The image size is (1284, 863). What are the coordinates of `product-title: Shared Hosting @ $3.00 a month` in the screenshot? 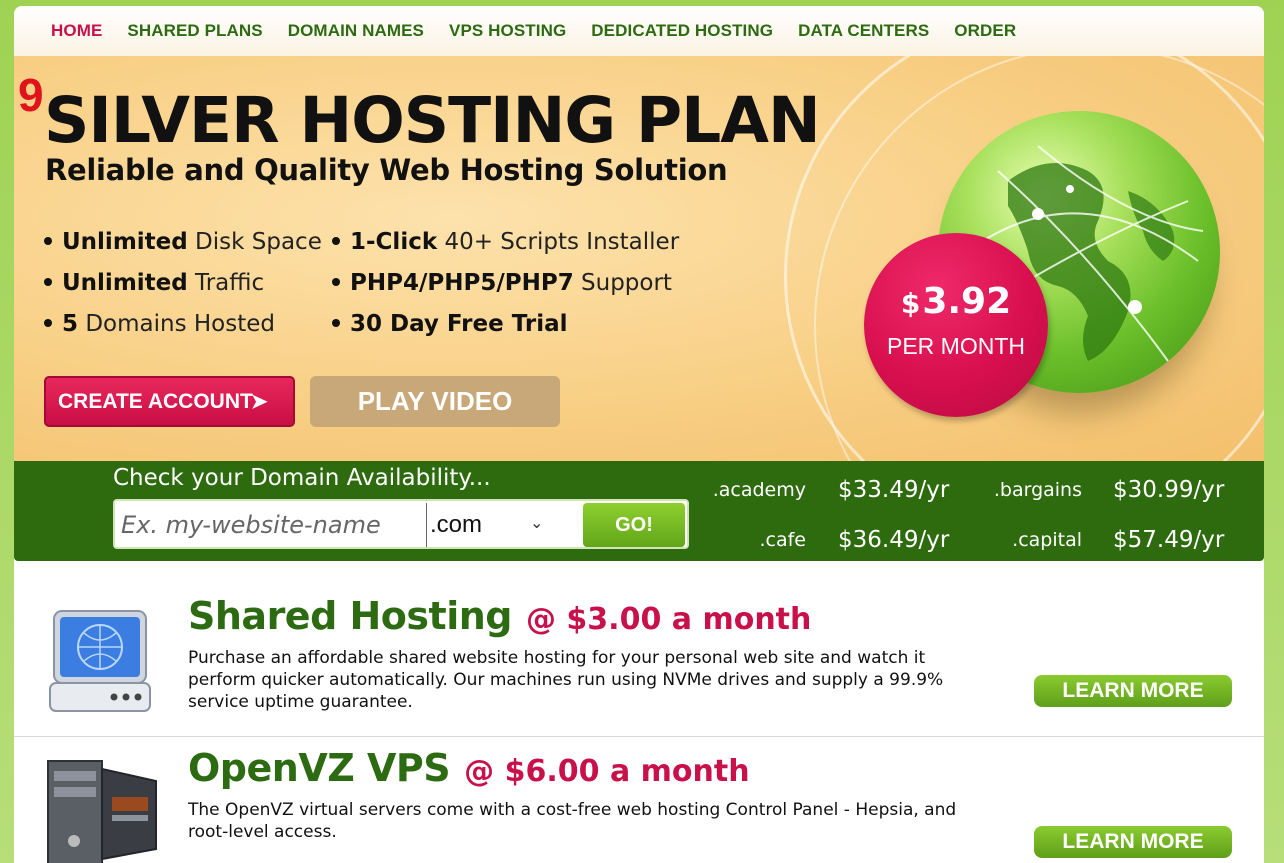 It's located at (499, 616).